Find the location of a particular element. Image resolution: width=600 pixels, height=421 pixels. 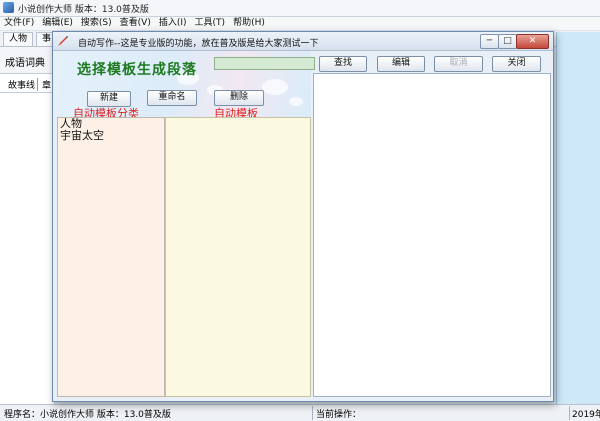

close-button: 关闭 is located at coordinates (516, 64).